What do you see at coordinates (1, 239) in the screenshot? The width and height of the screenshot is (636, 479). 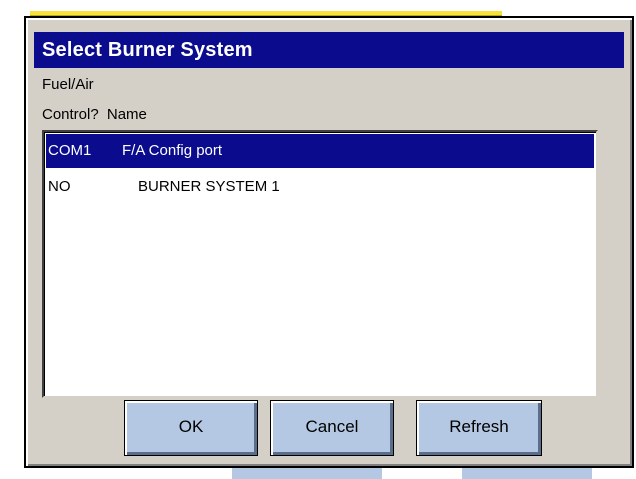 I see `background-edge` at bounding box center [1, 239].